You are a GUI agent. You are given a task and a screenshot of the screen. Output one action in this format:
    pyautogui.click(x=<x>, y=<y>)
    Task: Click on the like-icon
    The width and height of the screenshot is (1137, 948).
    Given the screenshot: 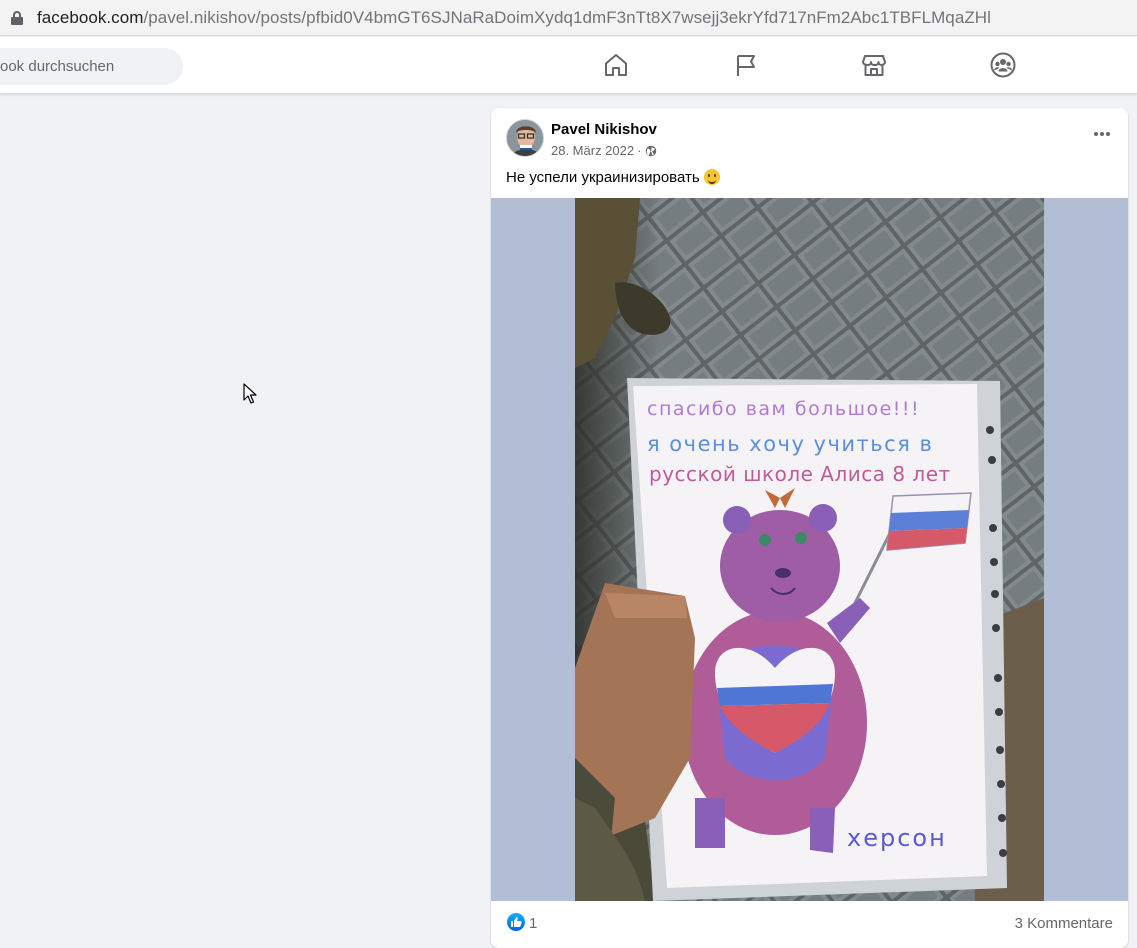 What is the action you would take?
    pyautogui.click(x=516, y=922)
    